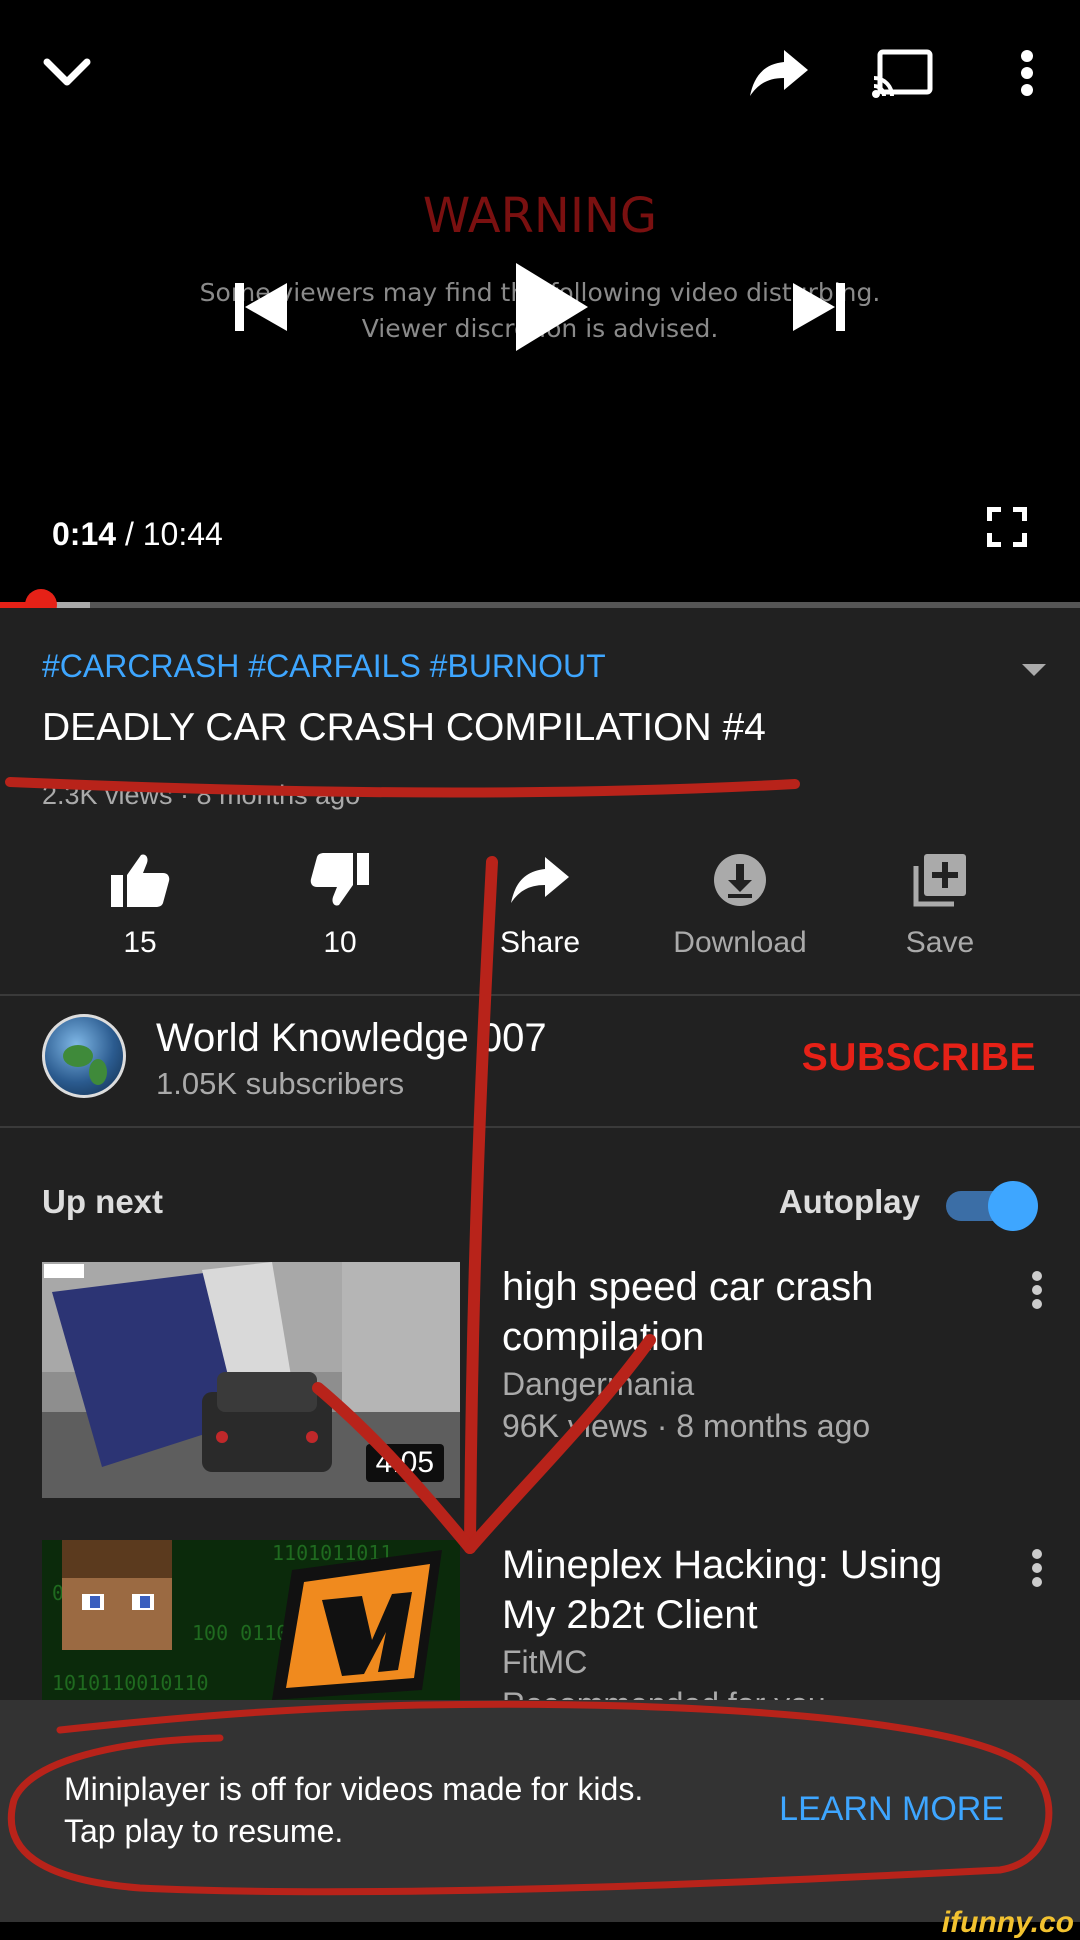 This screenshot has height=1940, width=1080. What do you see at coordinates (137, 534) in the screenshot?
I see `time-display: 0:14 / 10:44` at bounding box center [137, 534].